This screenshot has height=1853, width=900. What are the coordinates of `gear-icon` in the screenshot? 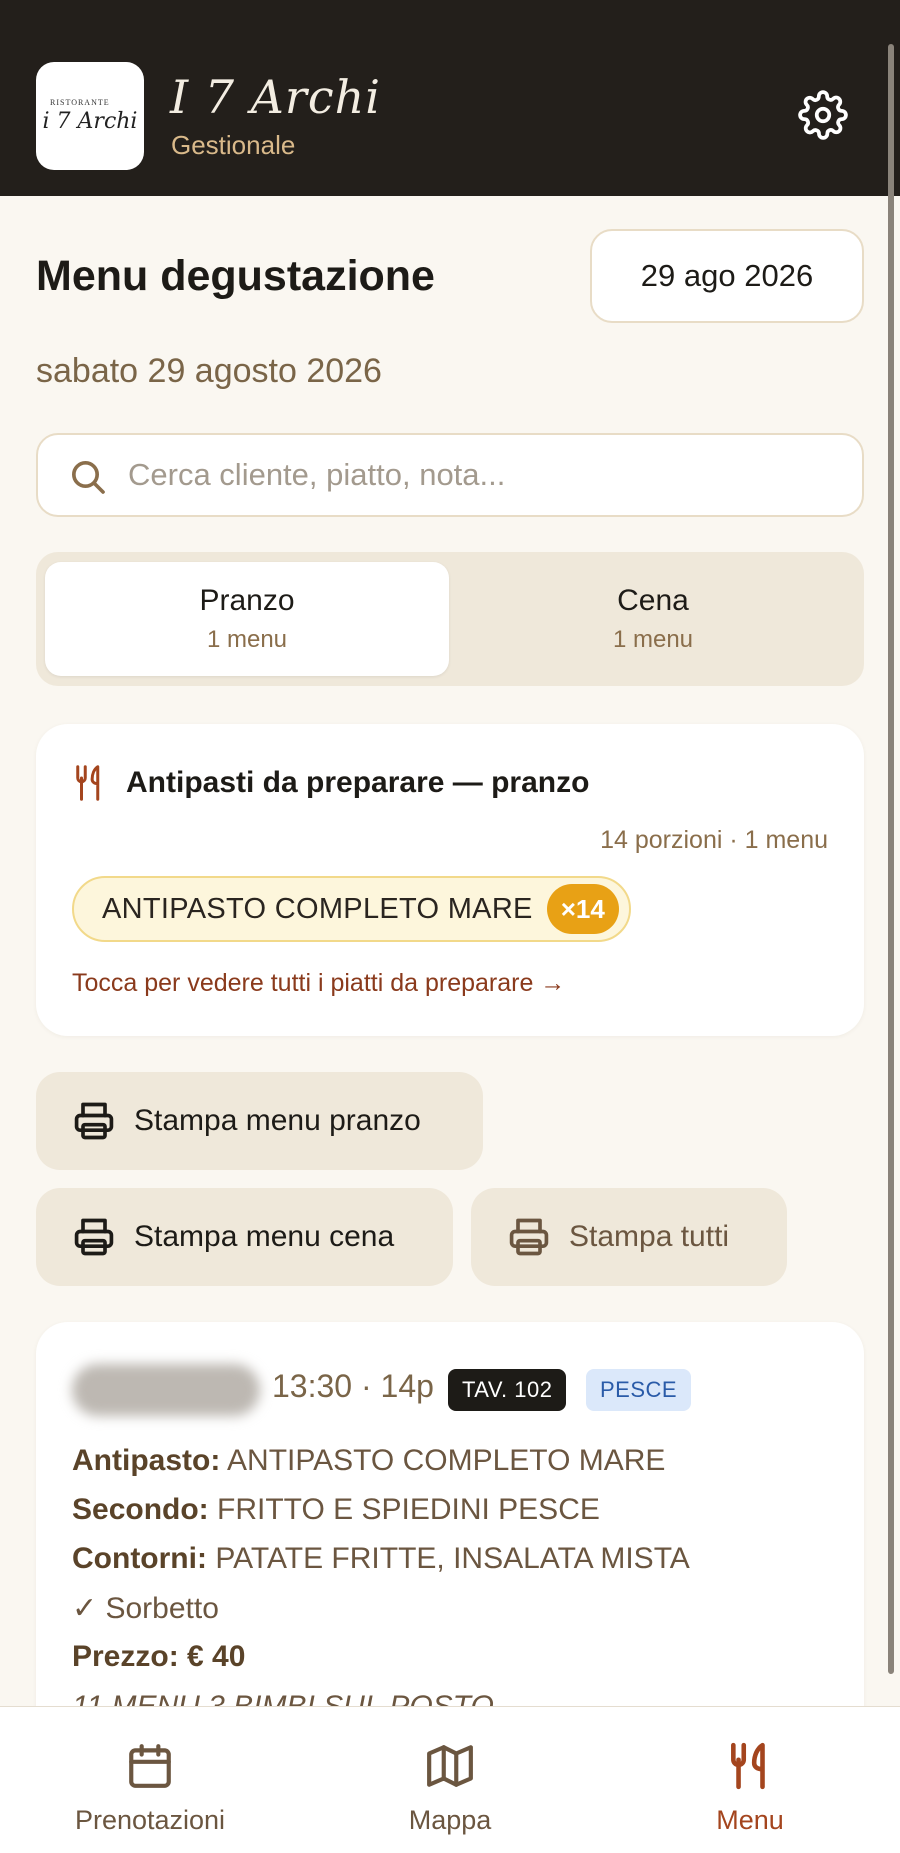 It's located at (823, 115).